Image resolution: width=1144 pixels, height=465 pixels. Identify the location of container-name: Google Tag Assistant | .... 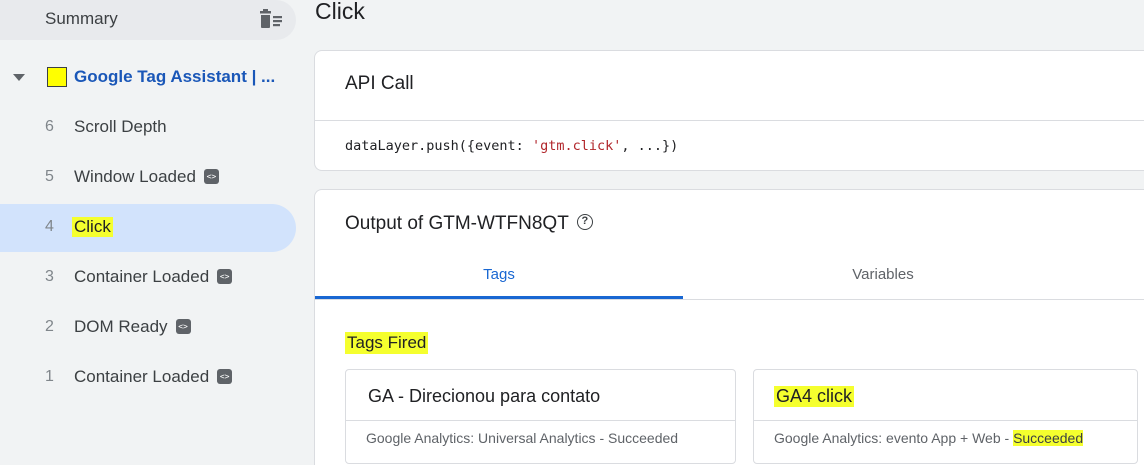
(175, 76).